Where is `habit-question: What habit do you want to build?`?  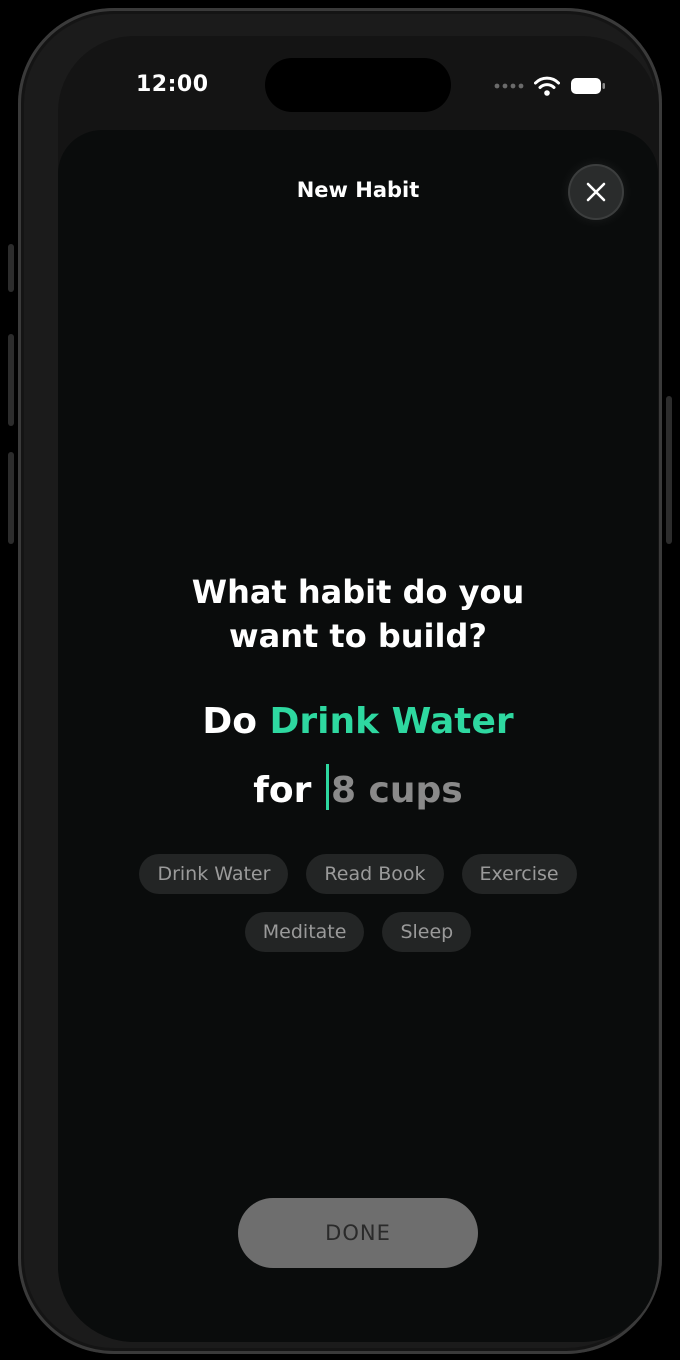 habit-question: What habit do you want to build? is located at coordinates (358, 614).